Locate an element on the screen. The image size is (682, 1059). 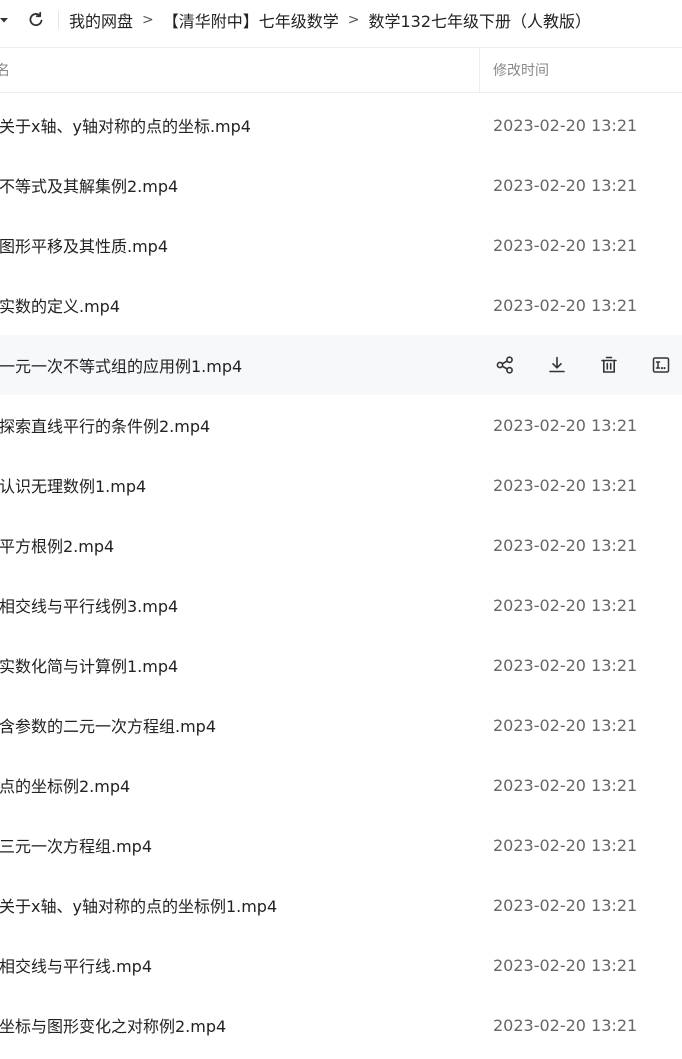
file-name: 实数的定义.mp4 is located at coordinates (60, 305).